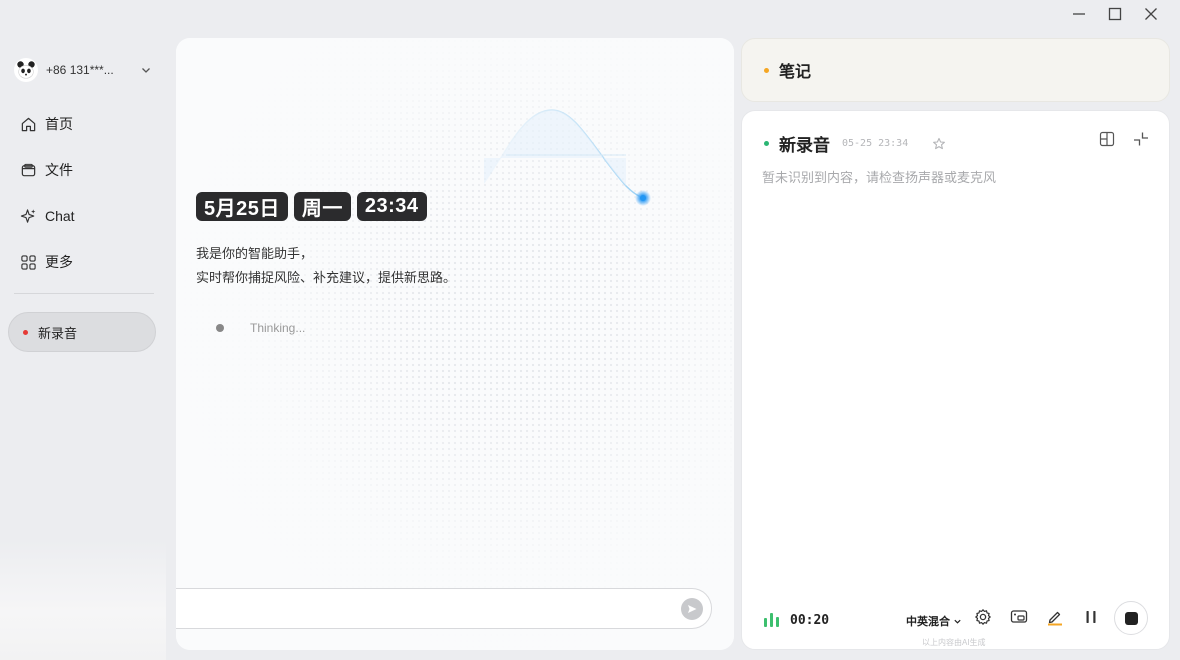 The width and height of the screenshot is (1180, 660). Describe the element at coordinates (326, 266) in the screenshot. I see `assistant-greeting: 我是你的智能助手， 实时帮你捕捉风险、补充建议，提供新思路。` at that location.